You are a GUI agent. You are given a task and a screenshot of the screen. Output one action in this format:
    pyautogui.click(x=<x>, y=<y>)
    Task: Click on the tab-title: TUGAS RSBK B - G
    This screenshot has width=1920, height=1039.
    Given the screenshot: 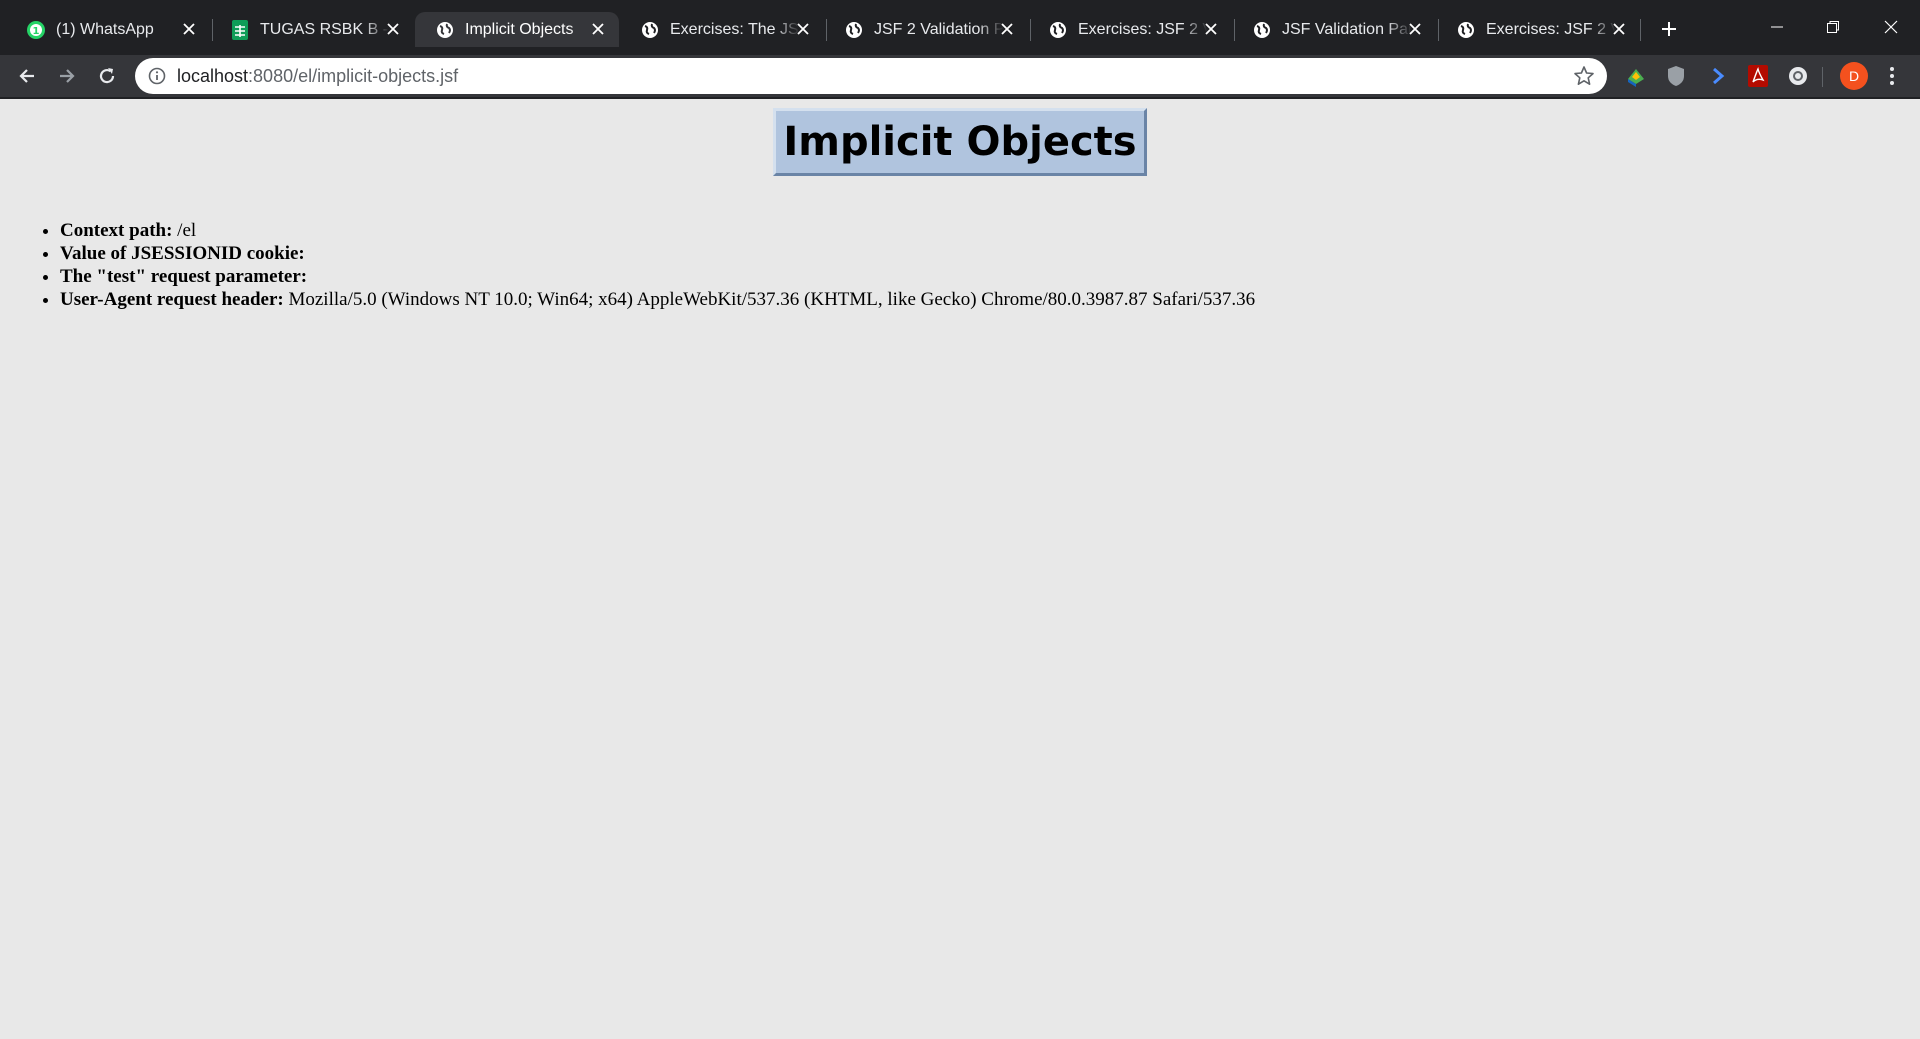 What is the action you would take?
    pyautogui.click(x=325, y=29)
    